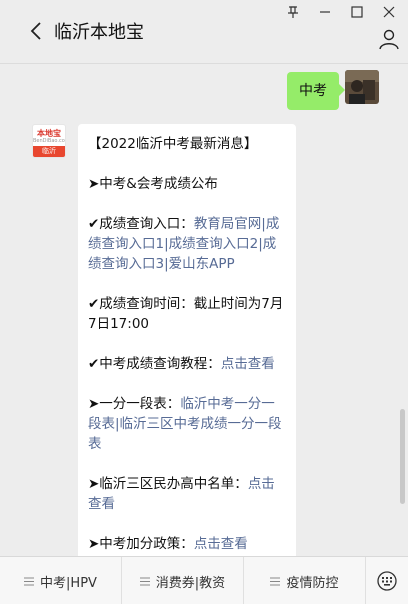  Describe the element at coordinates (187, 264) in the screenshot. I see `query-entry-link: 绩查询入口3|爱山东APP` at that location.